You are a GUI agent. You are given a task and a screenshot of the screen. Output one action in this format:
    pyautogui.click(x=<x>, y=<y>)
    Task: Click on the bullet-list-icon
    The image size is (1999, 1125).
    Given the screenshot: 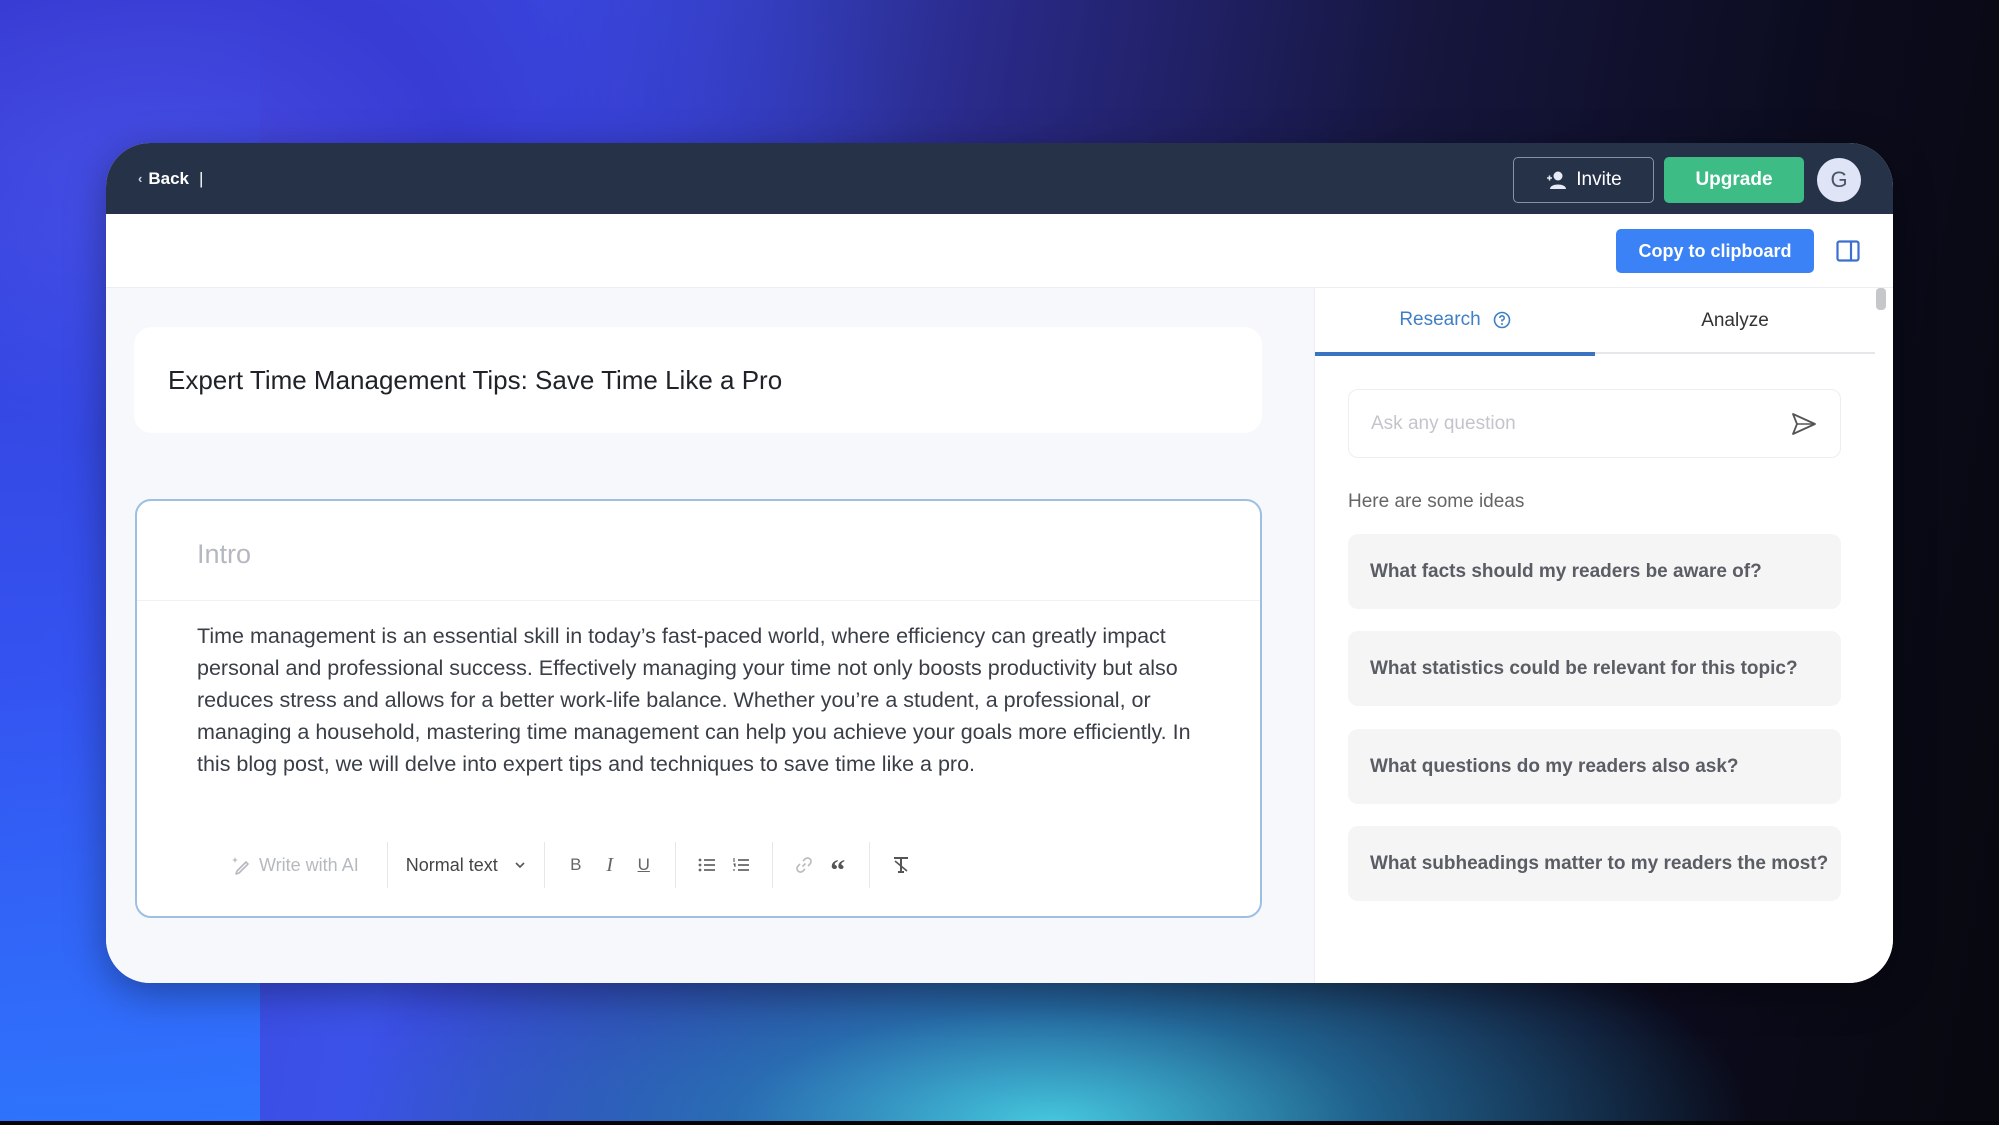 What is the action you would take?
    pyautogui.click(x=706, y=865)
    